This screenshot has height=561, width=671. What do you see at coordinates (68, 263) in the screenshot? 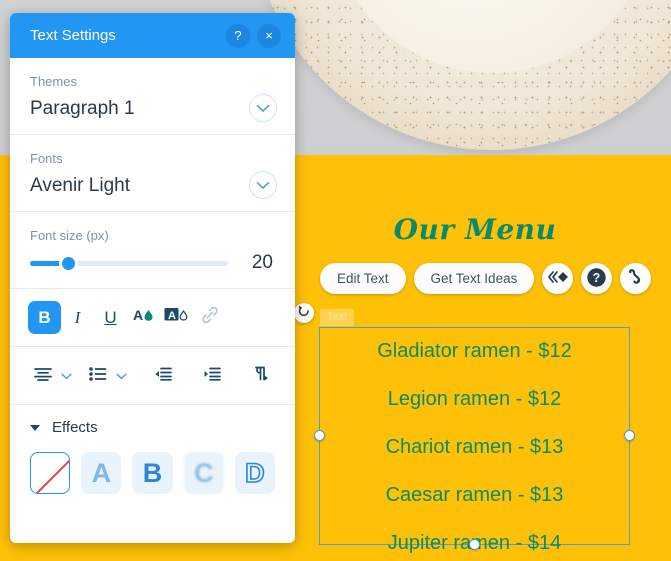
I see `slider-thumb` at bounding box center [68, 263].